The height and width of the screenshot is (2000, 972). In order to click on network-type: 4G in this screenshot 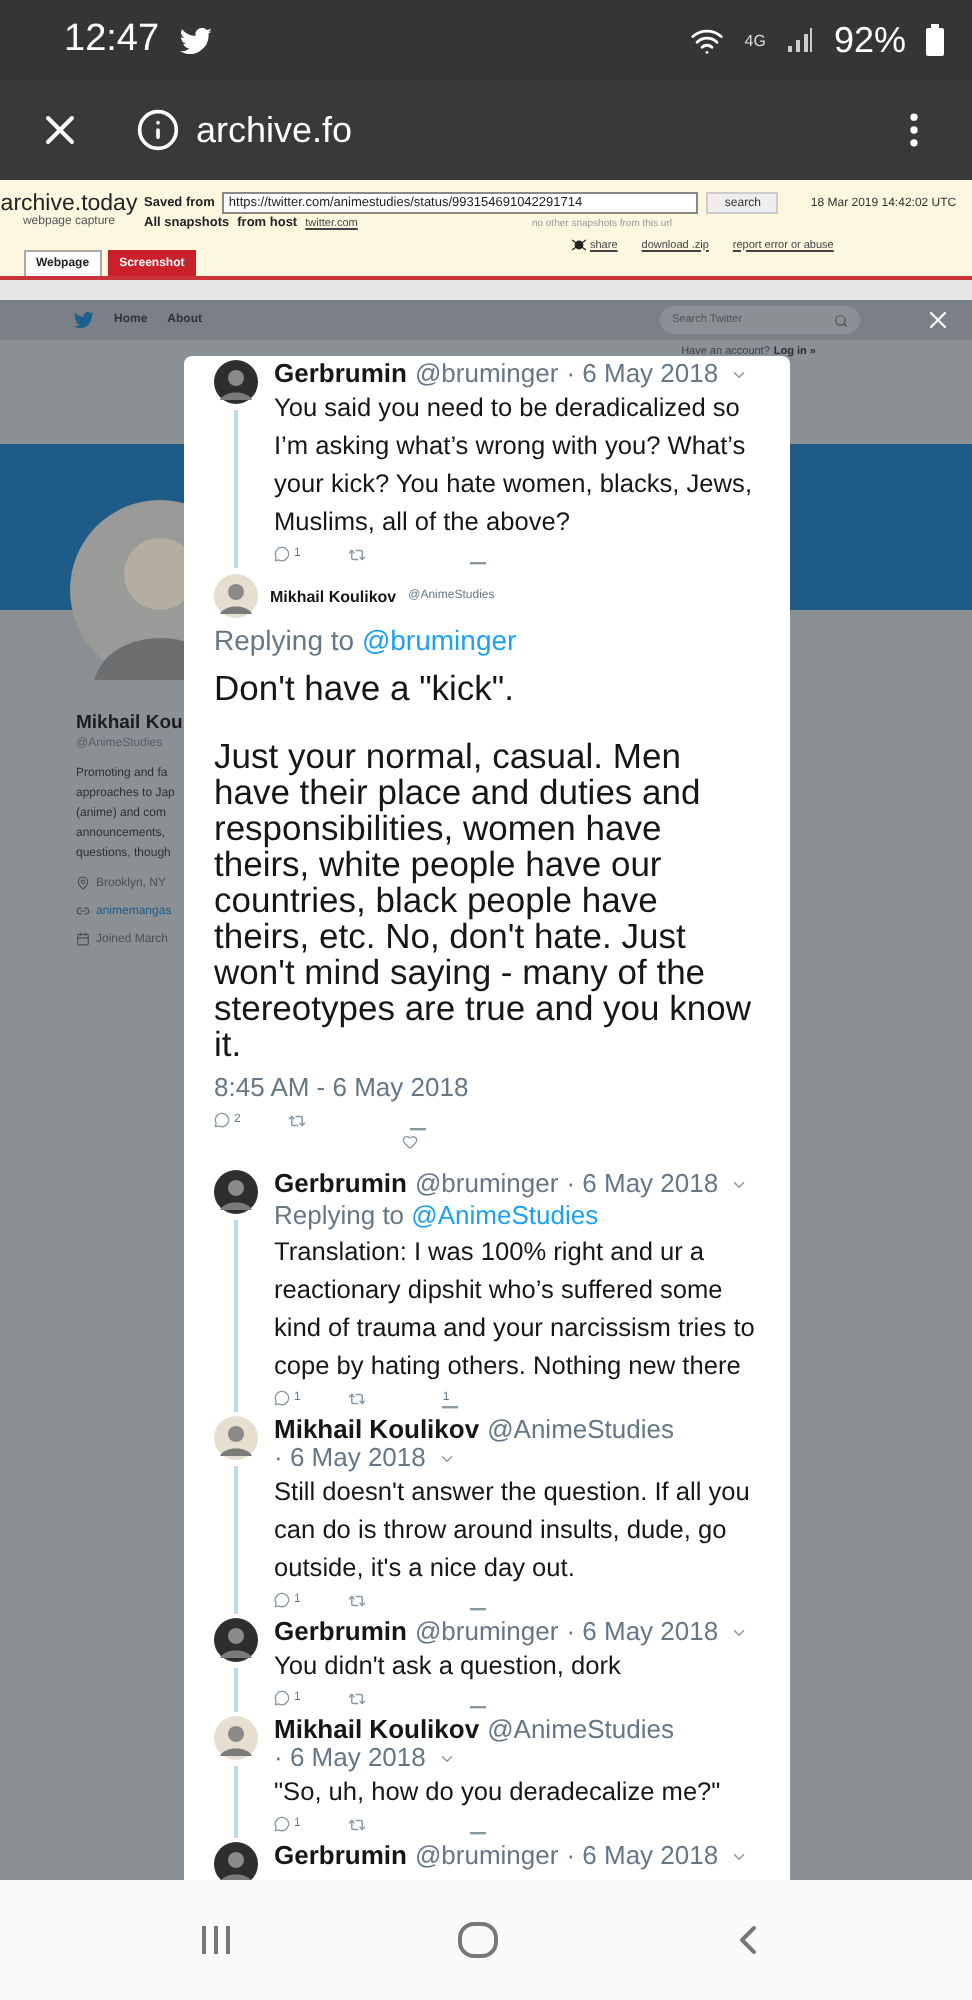, I will do `click(755, 40)`.